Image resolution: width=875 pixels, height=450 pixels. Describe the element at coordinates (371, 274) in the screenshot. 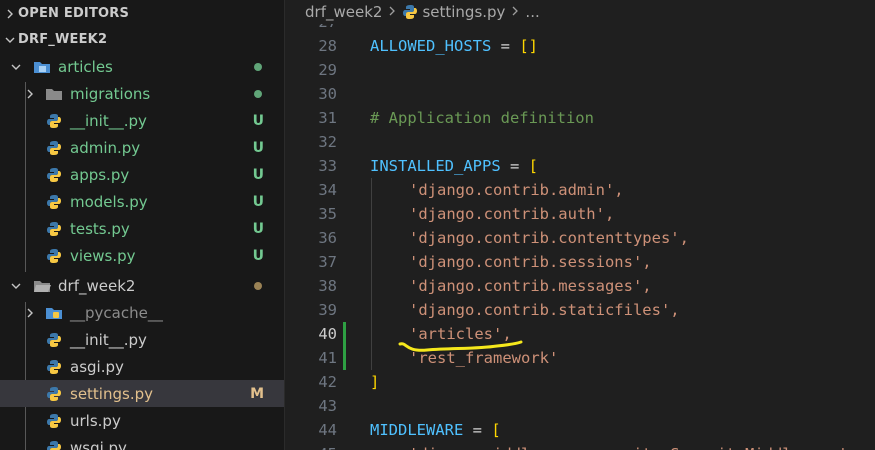

I see `indent-guide` at that location.